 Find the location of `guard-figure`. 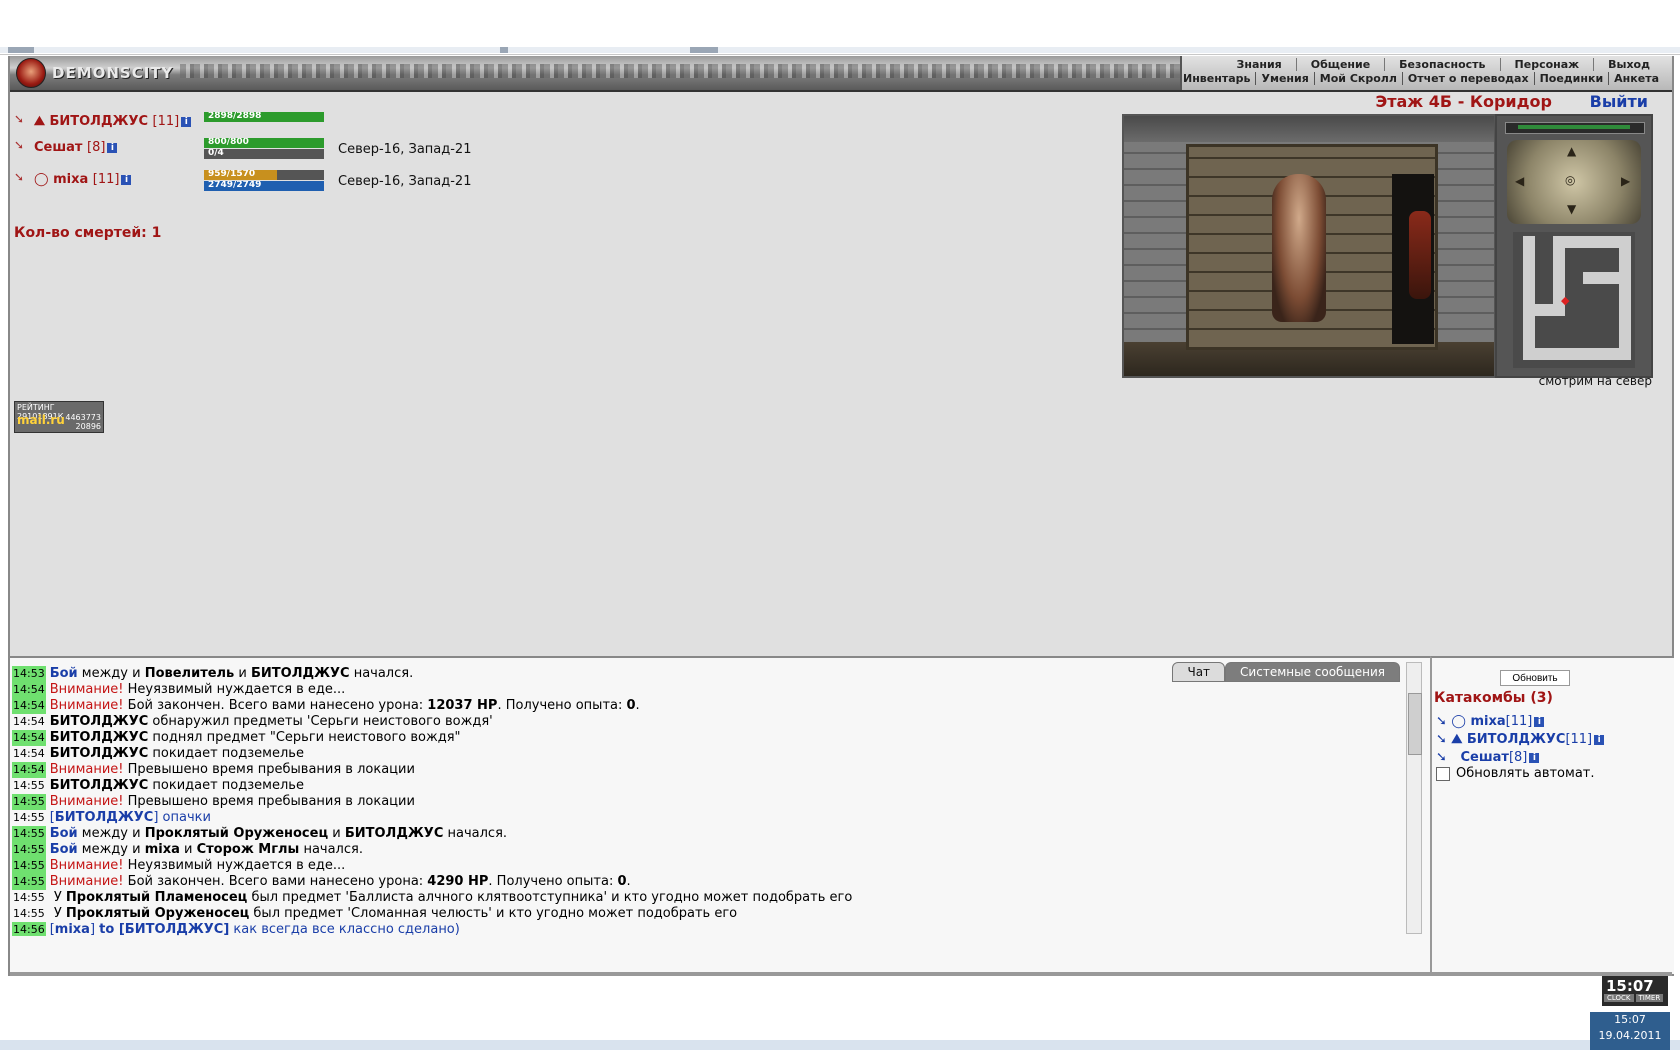

guard-figure is located at coordinates (1420, 255).